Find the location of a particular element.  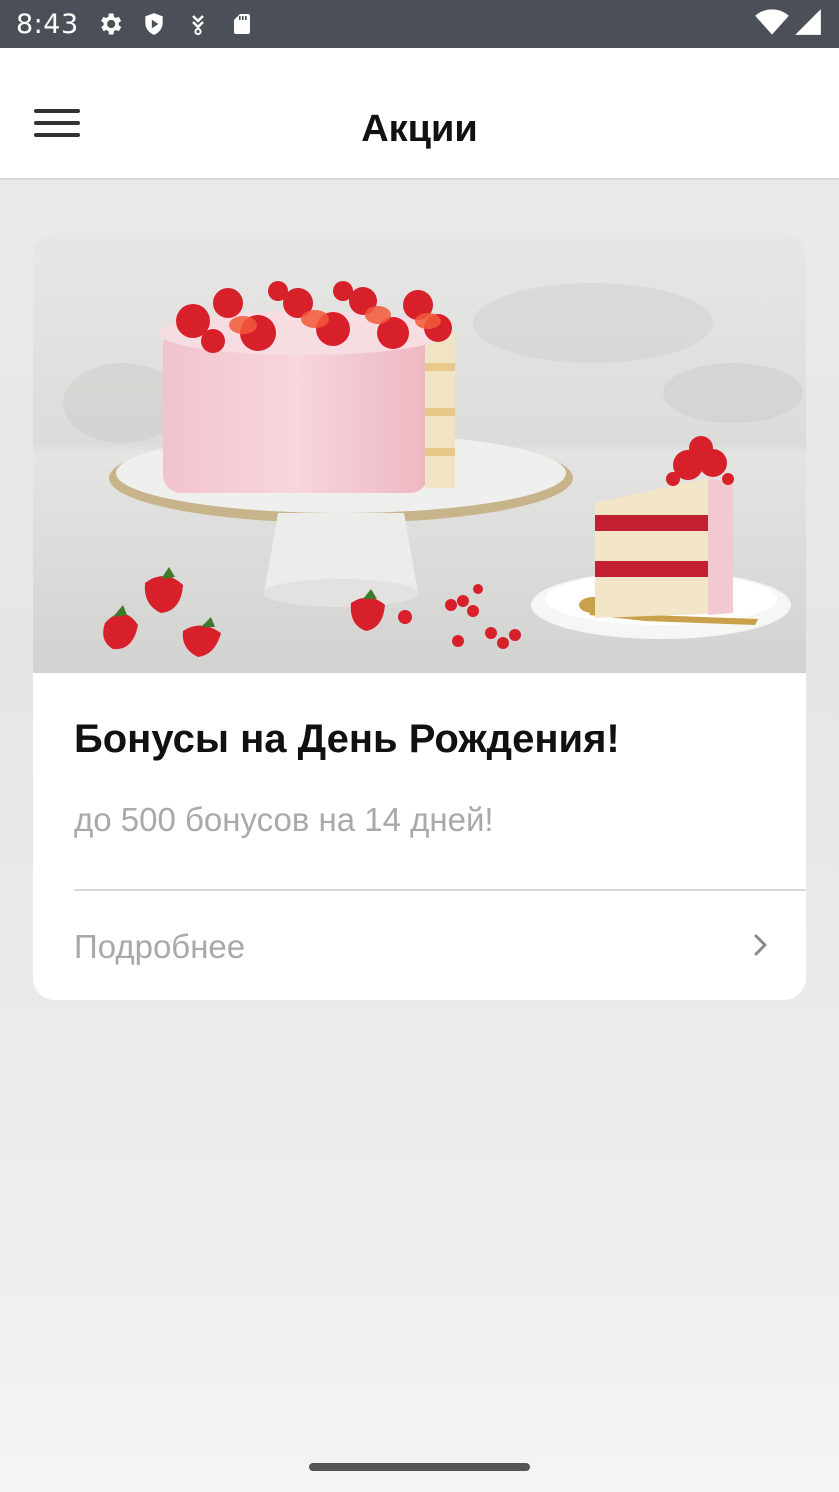

app-bar: Акции is located at coordinates (419, 114).